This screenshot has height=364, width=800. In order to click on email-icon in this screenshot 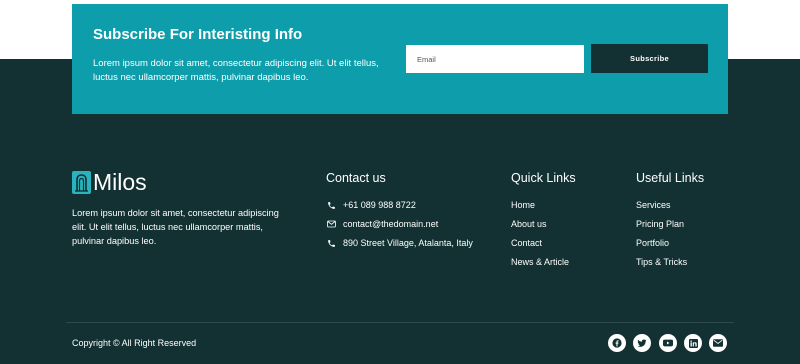, I will do `click(718, 343)`.